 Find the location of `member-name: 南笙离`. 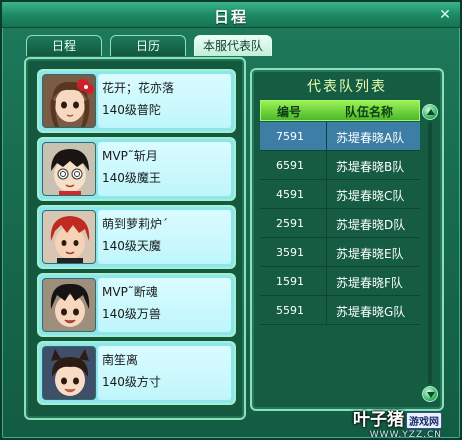

member-name: 南笙离 is located at coordinates (120, 360).